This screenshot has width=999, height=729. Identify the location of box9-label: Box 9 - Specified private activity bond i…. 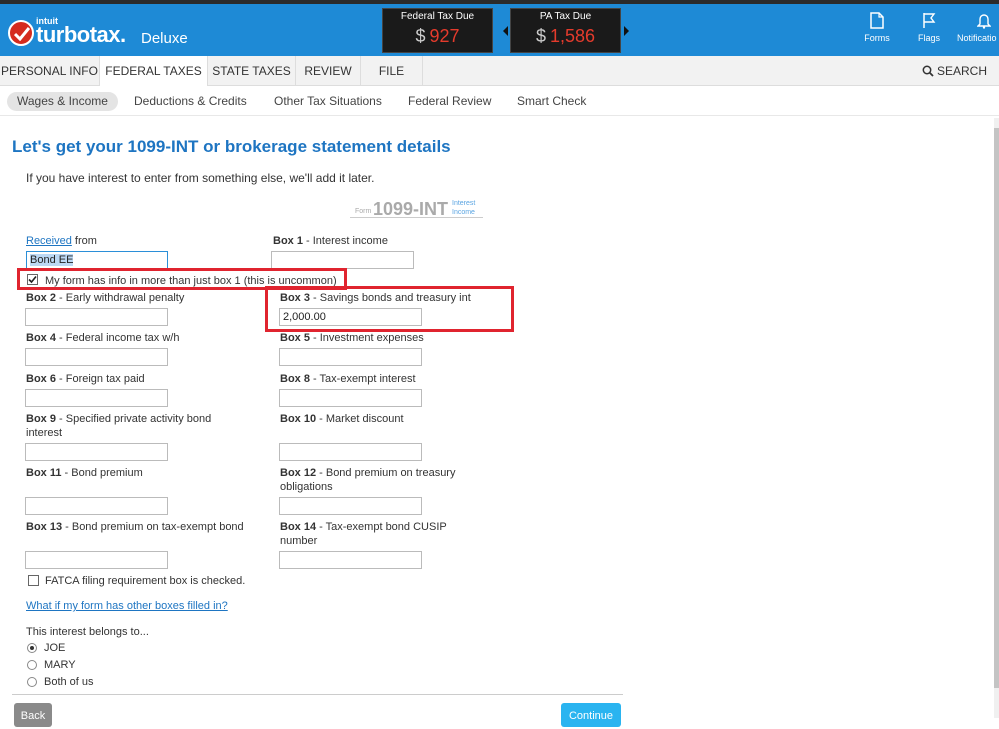
(119, 426).